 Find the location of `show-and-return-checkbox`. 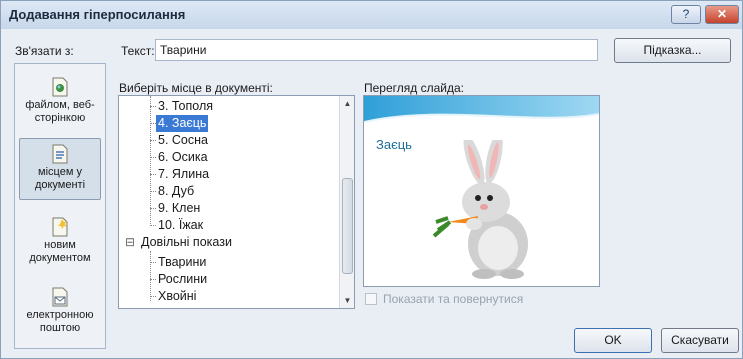

show-and-return-checkbox is located at coordinates (371, 299).